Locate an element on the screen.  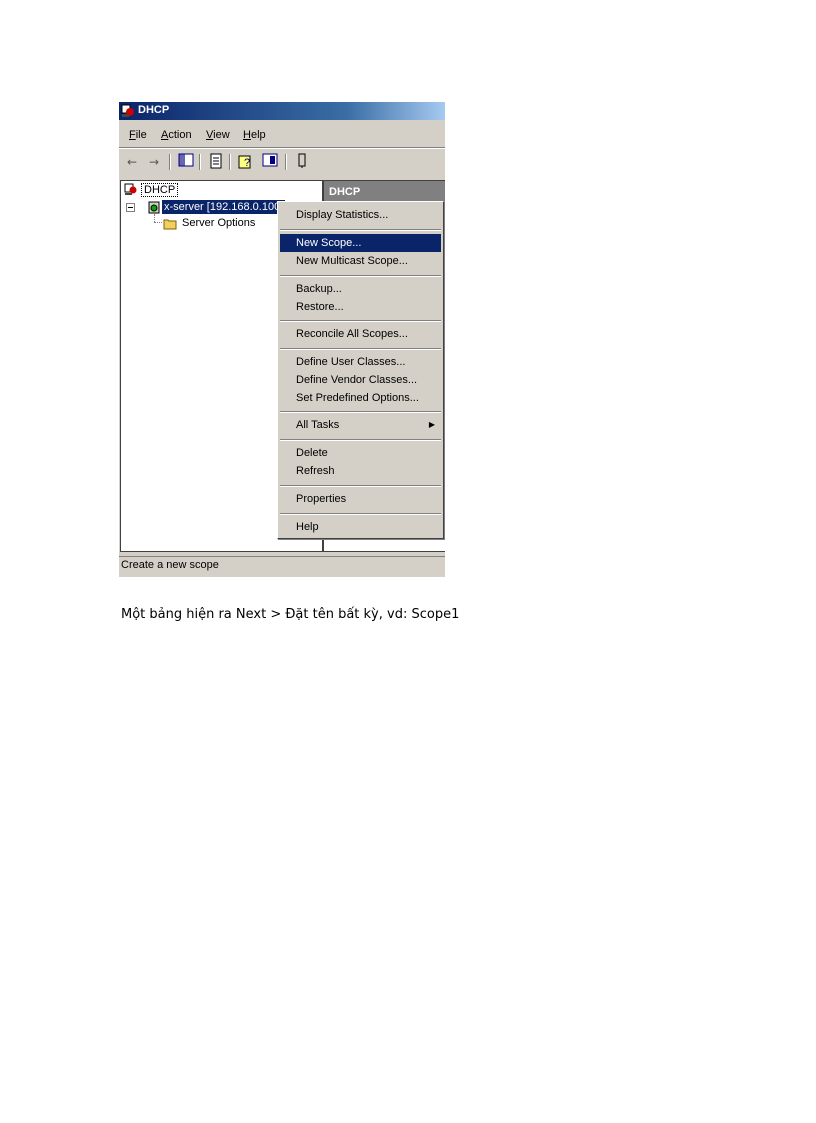
menu-bar: File Action View Help is located at coordinates (282, 135).